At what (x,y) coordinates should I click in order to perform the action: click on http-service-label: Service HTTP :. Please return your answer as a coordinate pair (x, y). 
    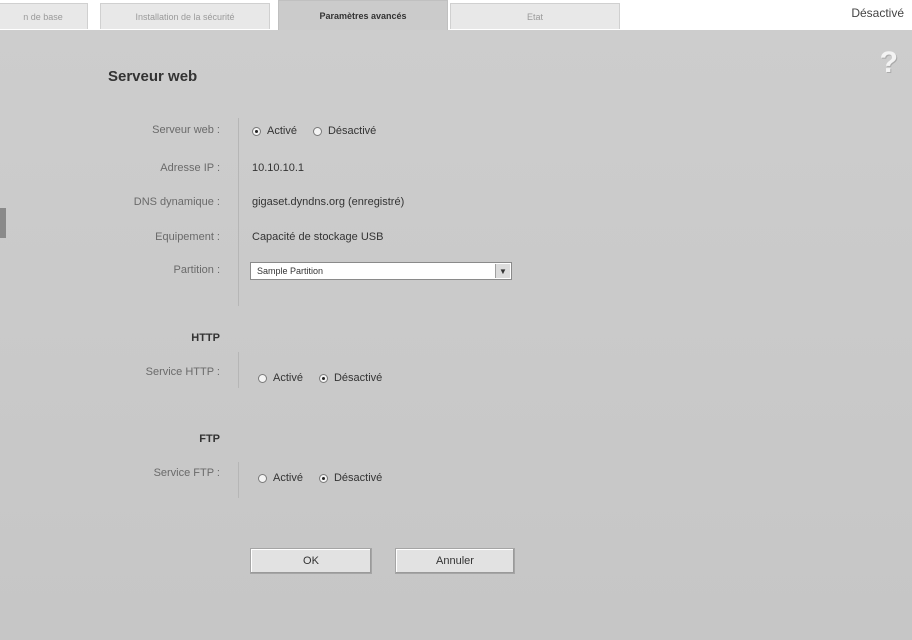
    Looking at the image, I should click on (182, 372).